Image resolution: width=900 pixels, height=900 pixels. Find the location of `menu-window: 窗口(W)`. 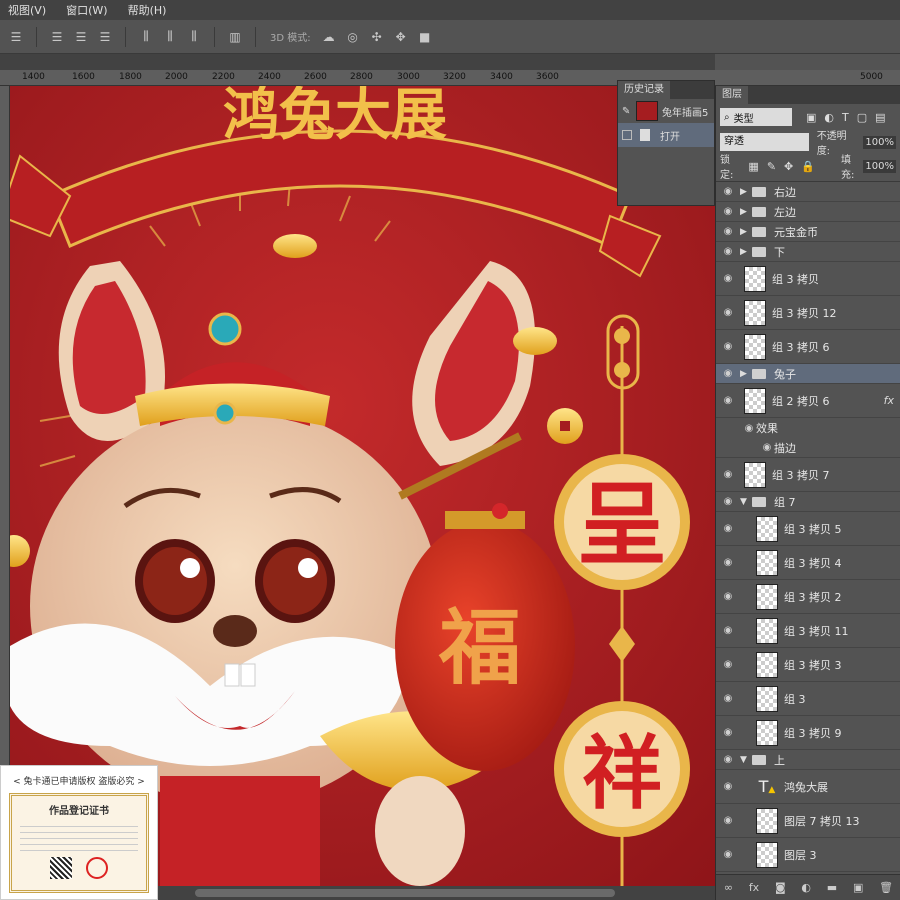

menu-window: 窗口(W) is located at coordinates (86, 10).